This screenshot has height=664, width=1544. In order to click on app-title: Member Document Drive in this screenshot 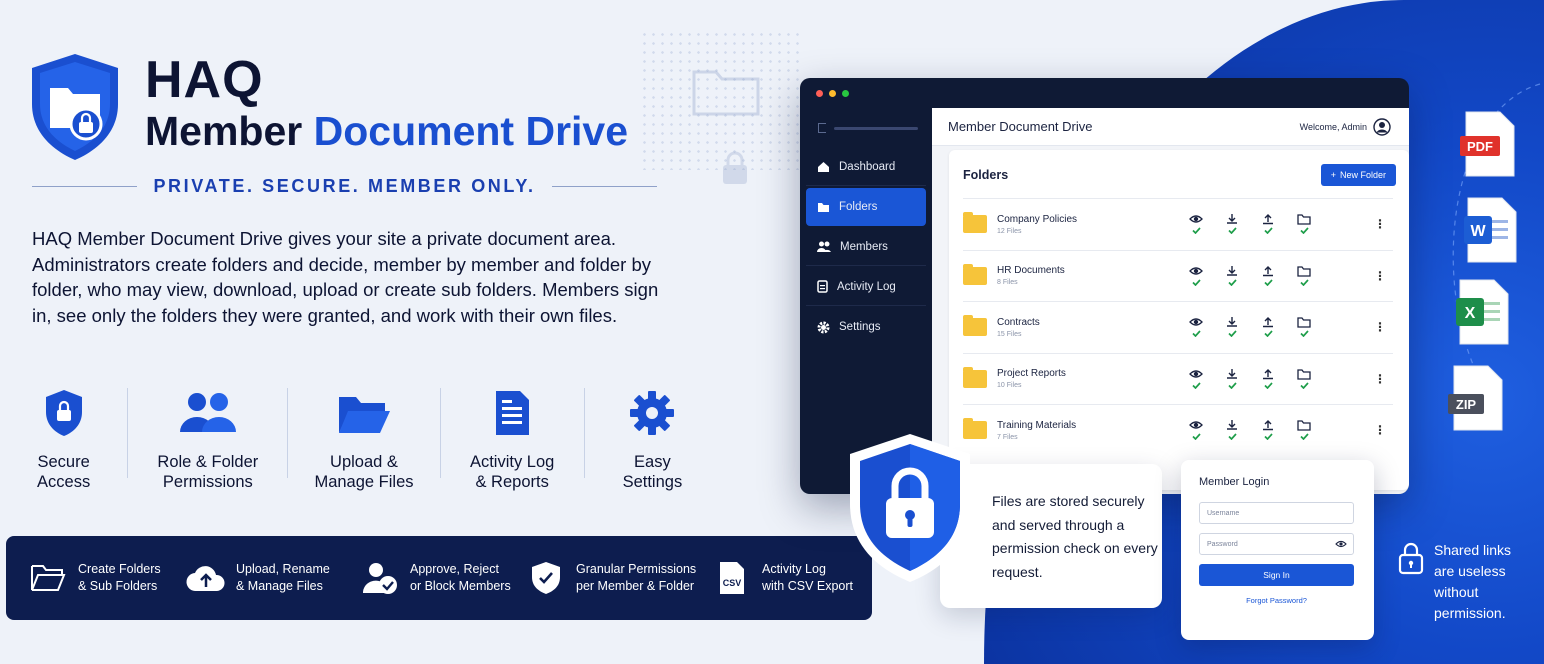, I will do `click(1020, 126)`.